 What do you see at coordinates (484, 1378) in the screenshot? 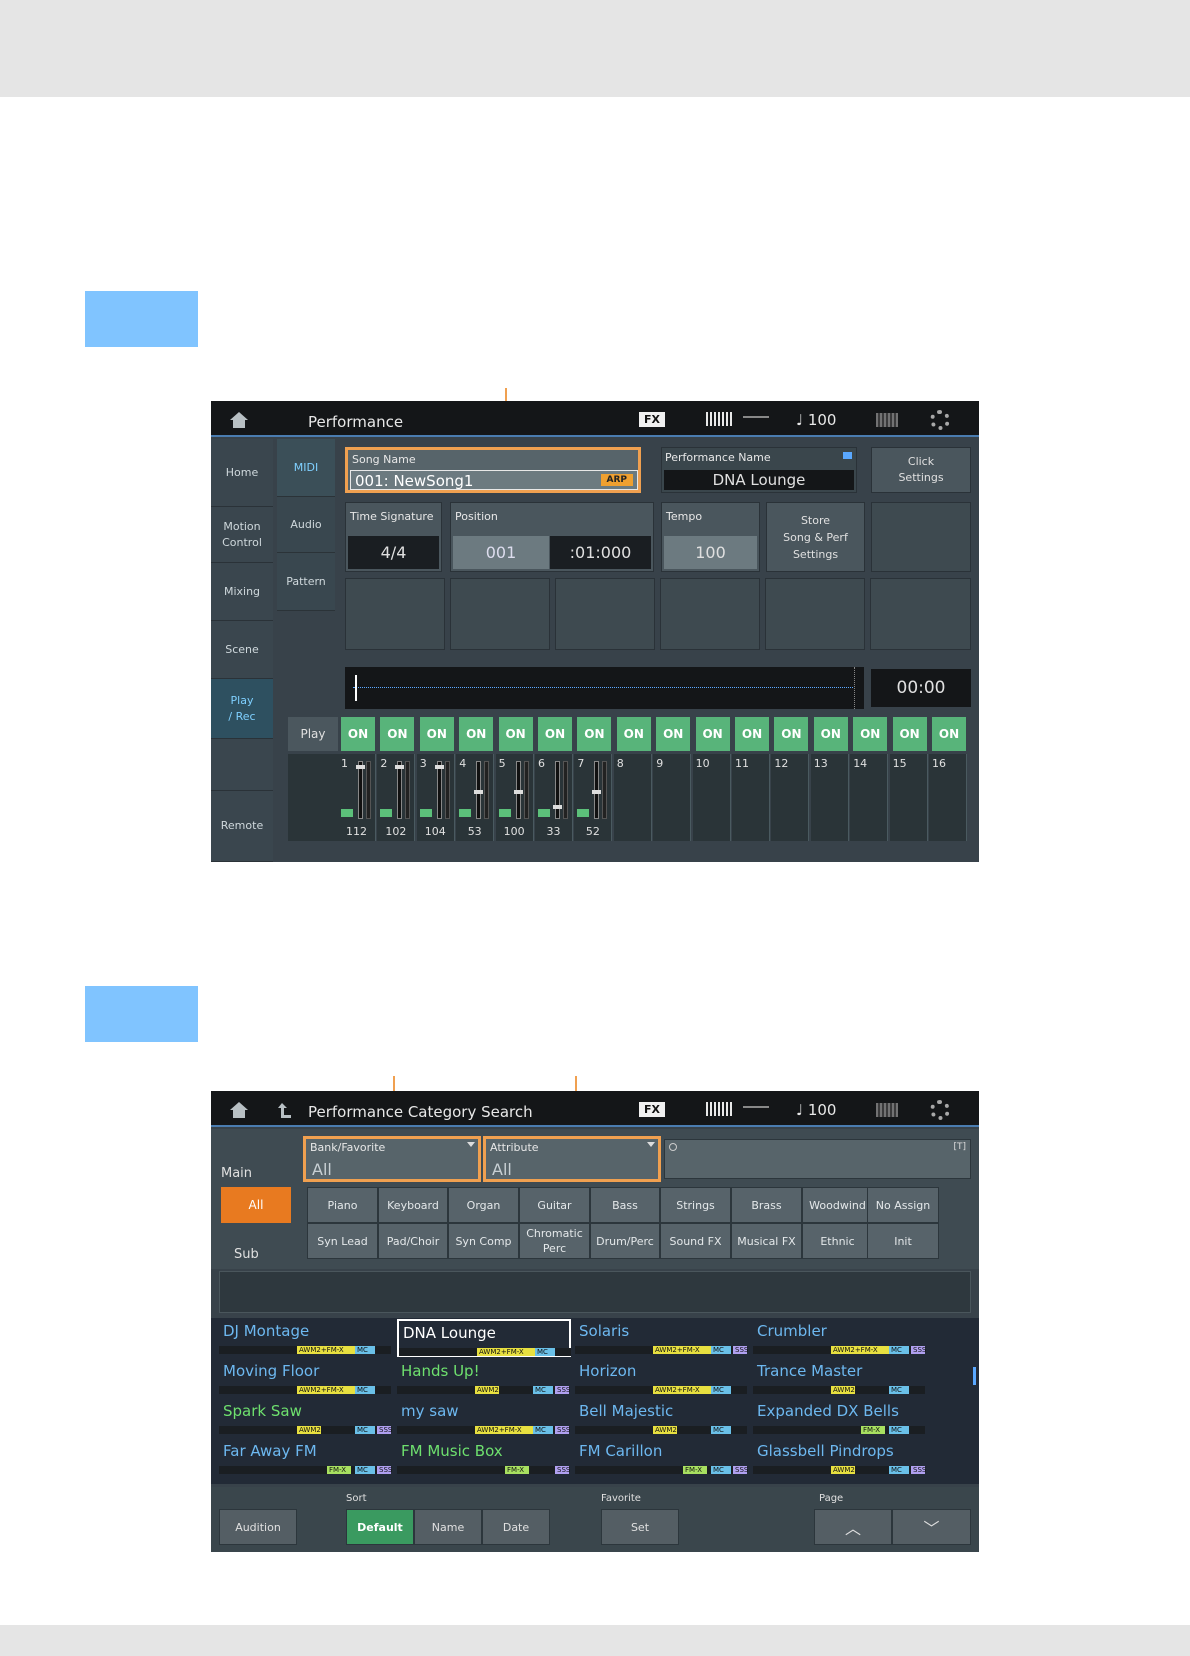
I see `result-item: Hands Up! AWM2 MC SSS` at bounding box center [484, 1378].